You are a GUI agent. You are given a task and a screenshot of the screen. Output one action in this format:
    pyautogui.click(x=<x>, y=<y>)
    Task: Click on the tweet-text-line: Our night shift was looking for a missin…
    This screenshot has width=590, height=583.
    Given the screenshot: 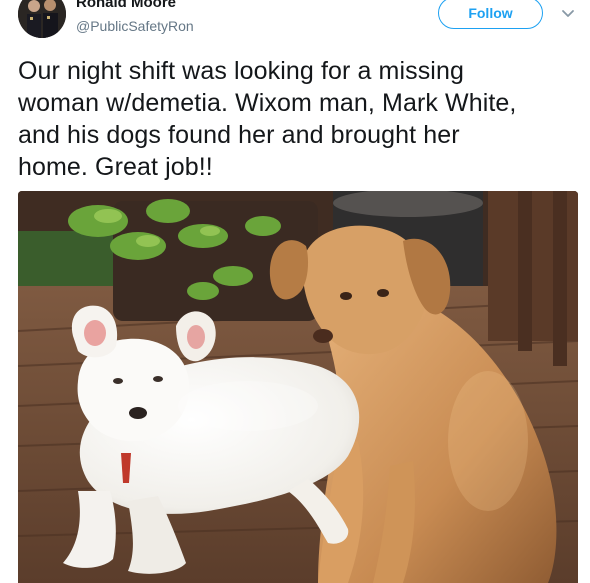 What is the action you would take?
    pyautogui.click(x=241, y=71)
    